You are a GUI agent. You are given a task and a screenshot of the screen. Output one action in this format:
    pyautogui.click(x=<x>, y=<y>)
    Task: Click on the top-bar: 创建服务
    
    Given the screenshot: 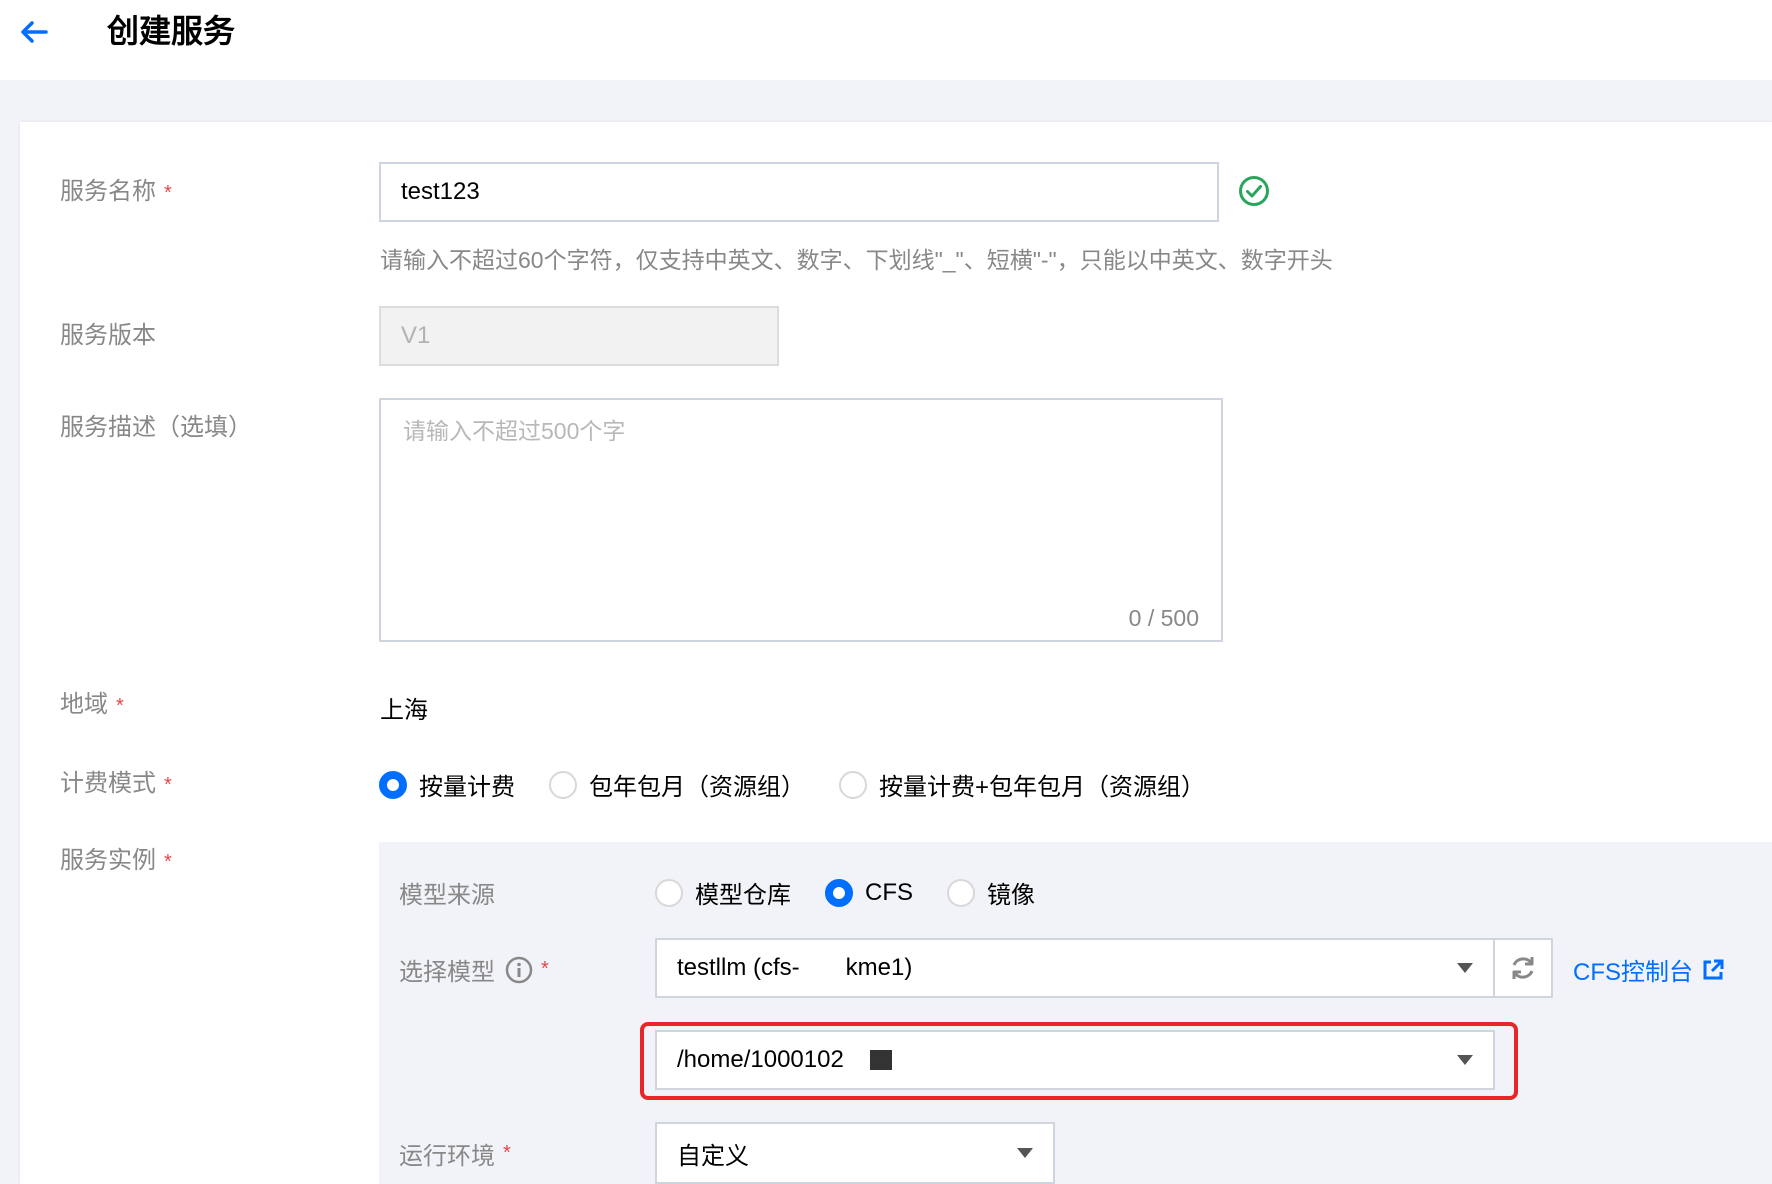 What is the action you would take?
    pyautogui.click(x=886, y=40)
    